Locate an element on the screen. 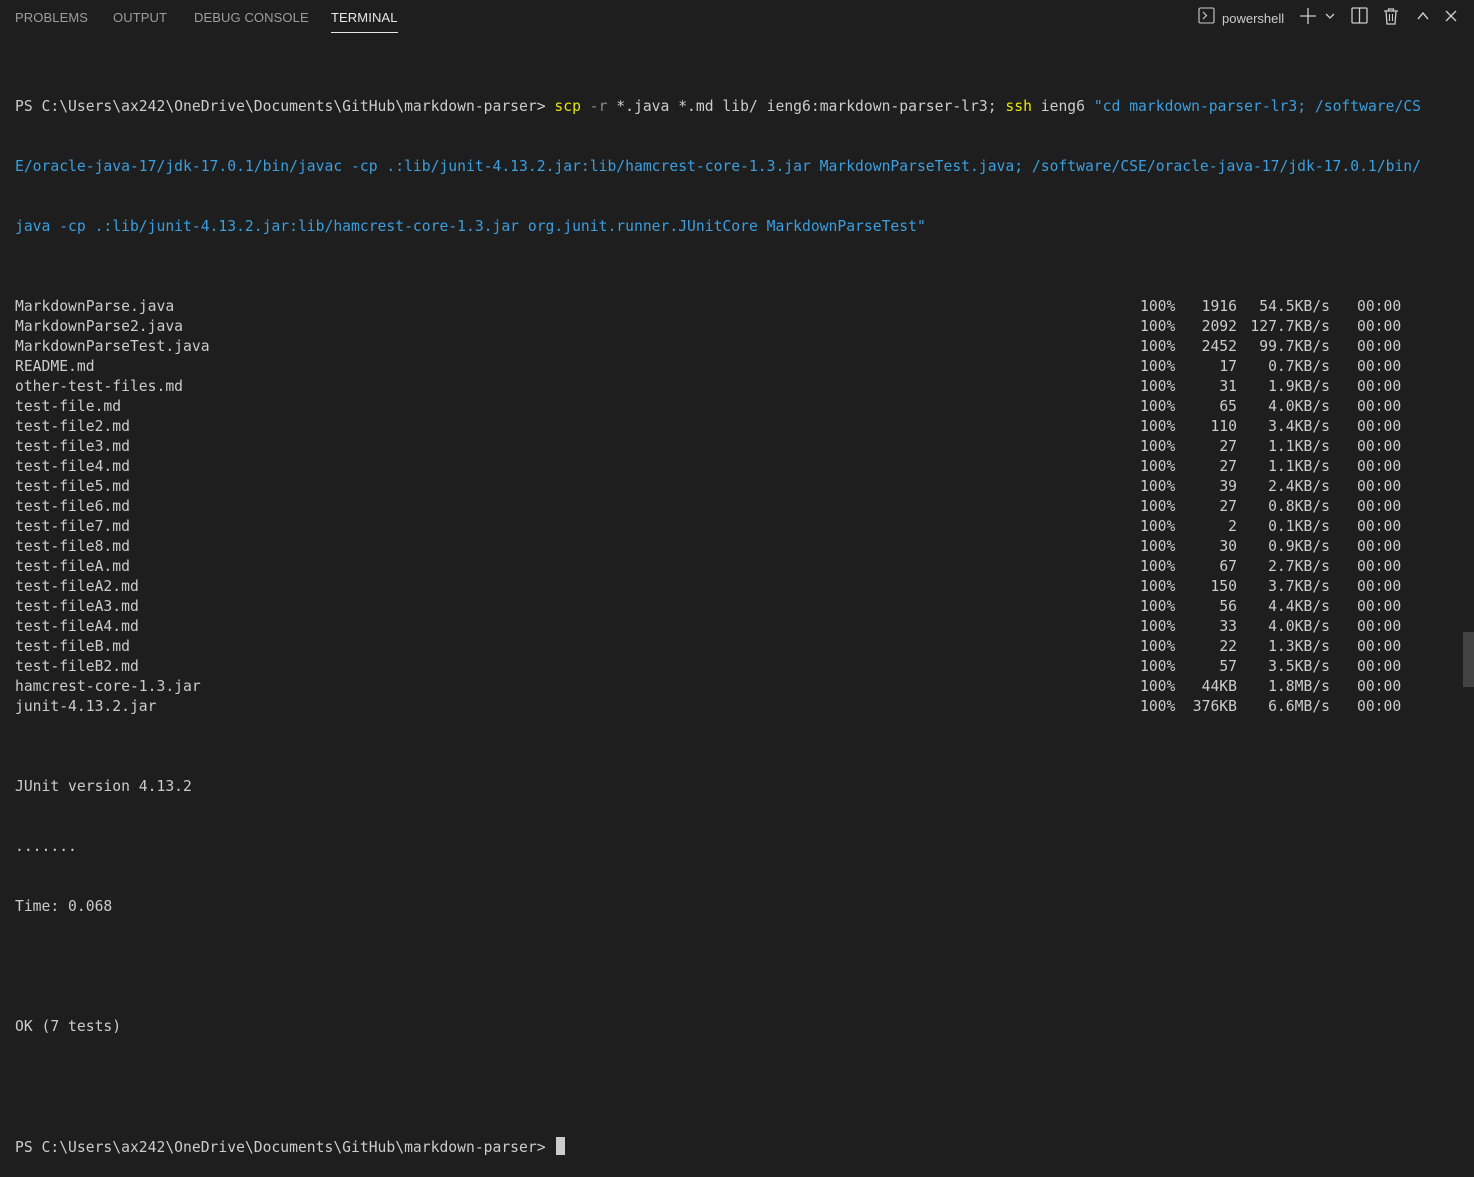 The height and width of the screenshot is (1177, 1474). transfer-size: 22 is located at coordinates (1228, 646).